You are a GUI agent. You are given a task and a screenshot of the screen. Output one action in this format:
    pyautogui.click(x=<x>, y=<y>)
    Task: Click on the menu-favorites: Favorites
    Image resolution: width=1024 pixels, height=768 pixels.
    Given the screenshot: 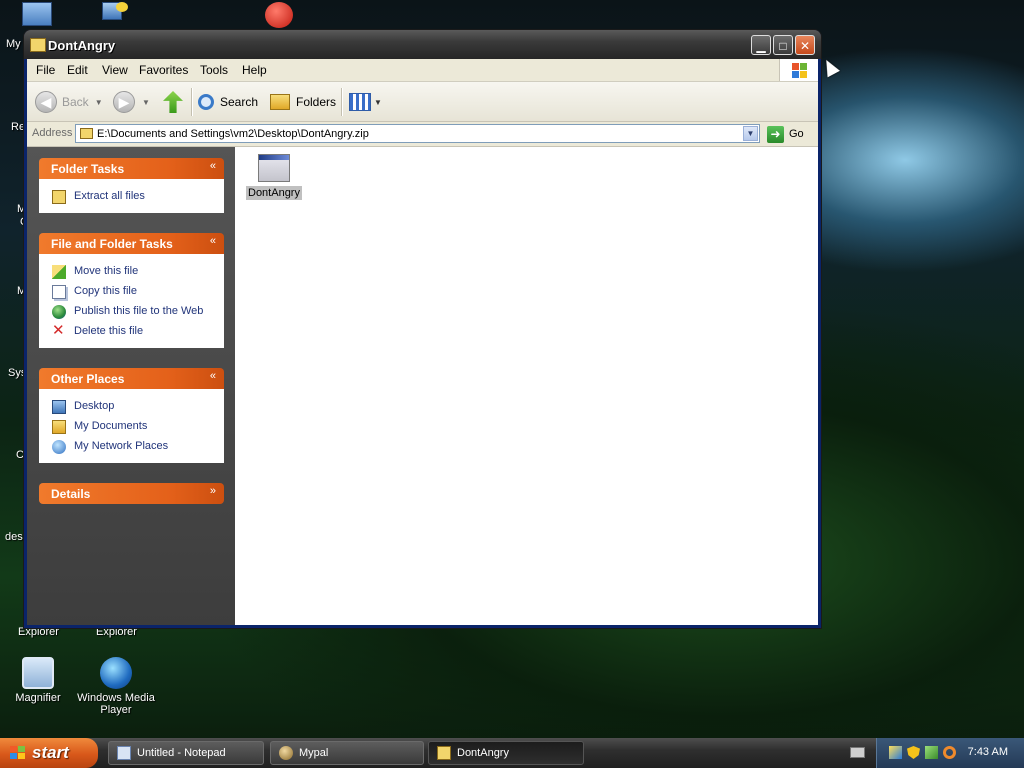 What is the action you would take?
    pyautogui.click(x=163, y=70)
    